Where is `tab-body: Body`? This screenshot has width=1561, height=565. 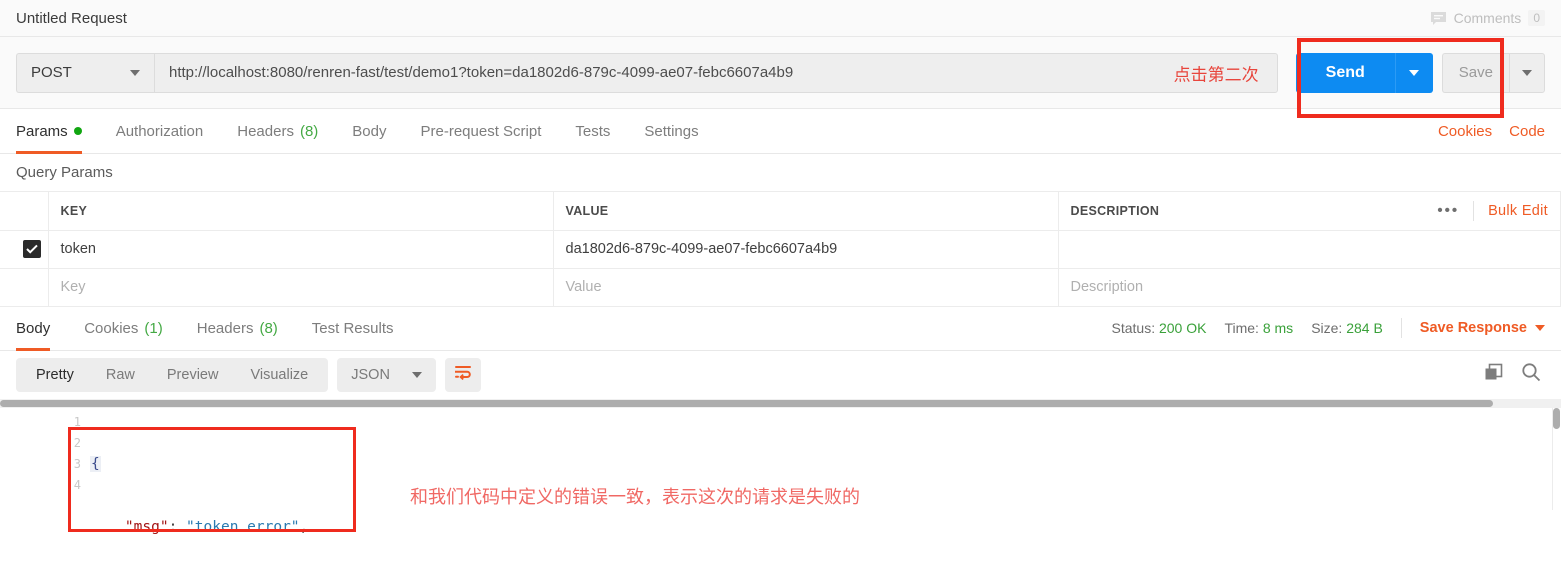 tab-body: Body is located at coordinates (369, 131).